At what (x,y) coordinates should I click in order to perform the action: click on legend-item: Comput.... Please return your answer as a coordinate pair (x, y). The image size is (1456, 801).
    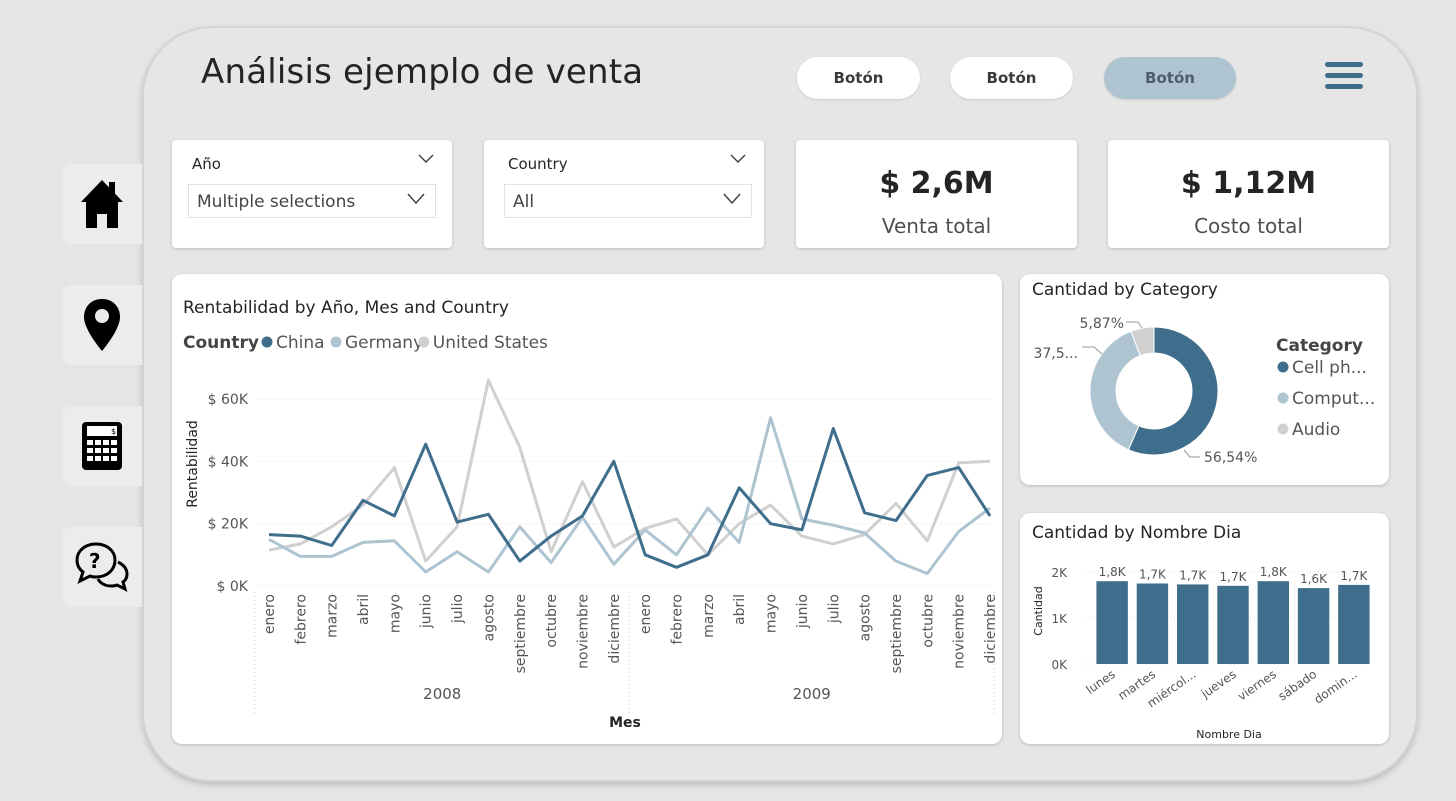
    Looking at the image, I should click on (1333, 399).